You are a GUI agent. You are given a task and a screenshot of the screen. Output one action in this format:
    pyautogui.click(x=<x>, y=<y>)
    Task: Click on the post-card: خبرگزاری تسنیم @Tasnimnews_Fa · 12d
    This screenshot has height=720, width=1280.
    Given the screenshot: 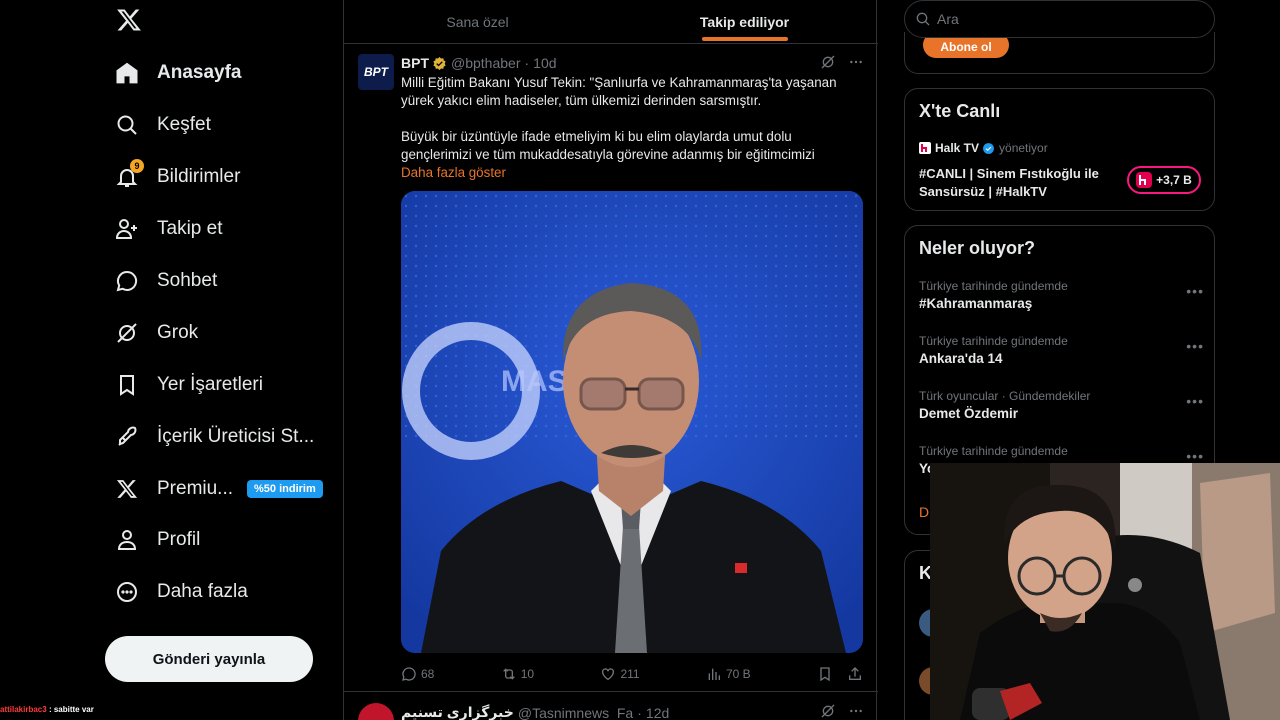 What is the action you would take?
    pyautogui.click(x=611, y=706)
    